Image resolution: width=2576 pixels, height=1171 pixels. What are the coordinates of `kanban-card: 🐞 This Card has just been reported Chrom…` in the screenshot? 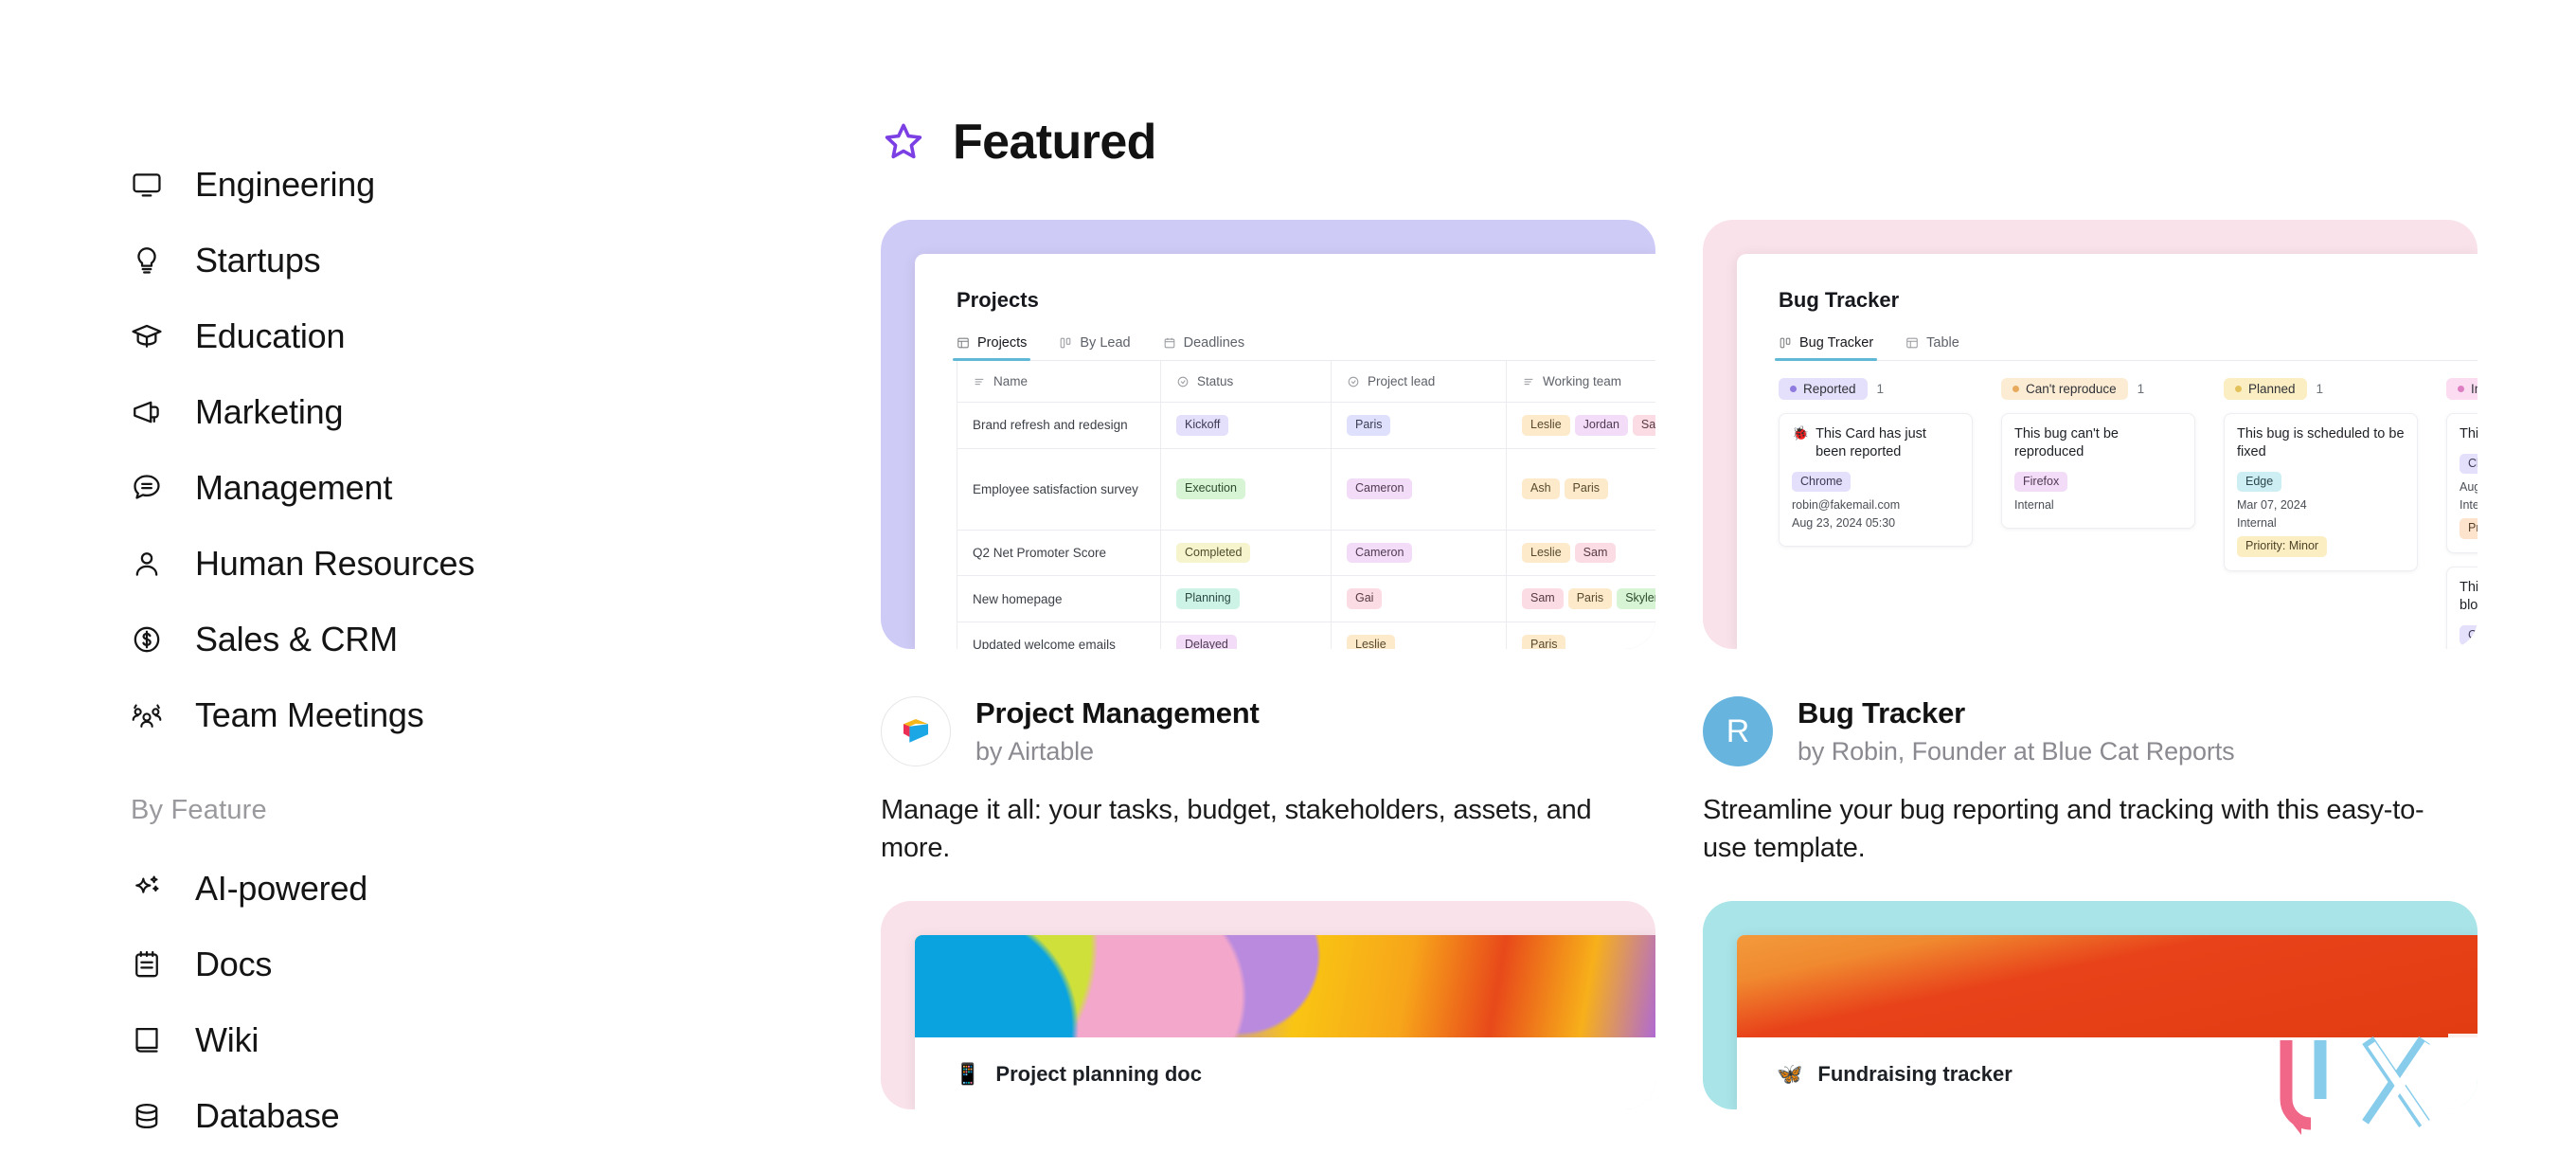 It's located at (1876, 480).